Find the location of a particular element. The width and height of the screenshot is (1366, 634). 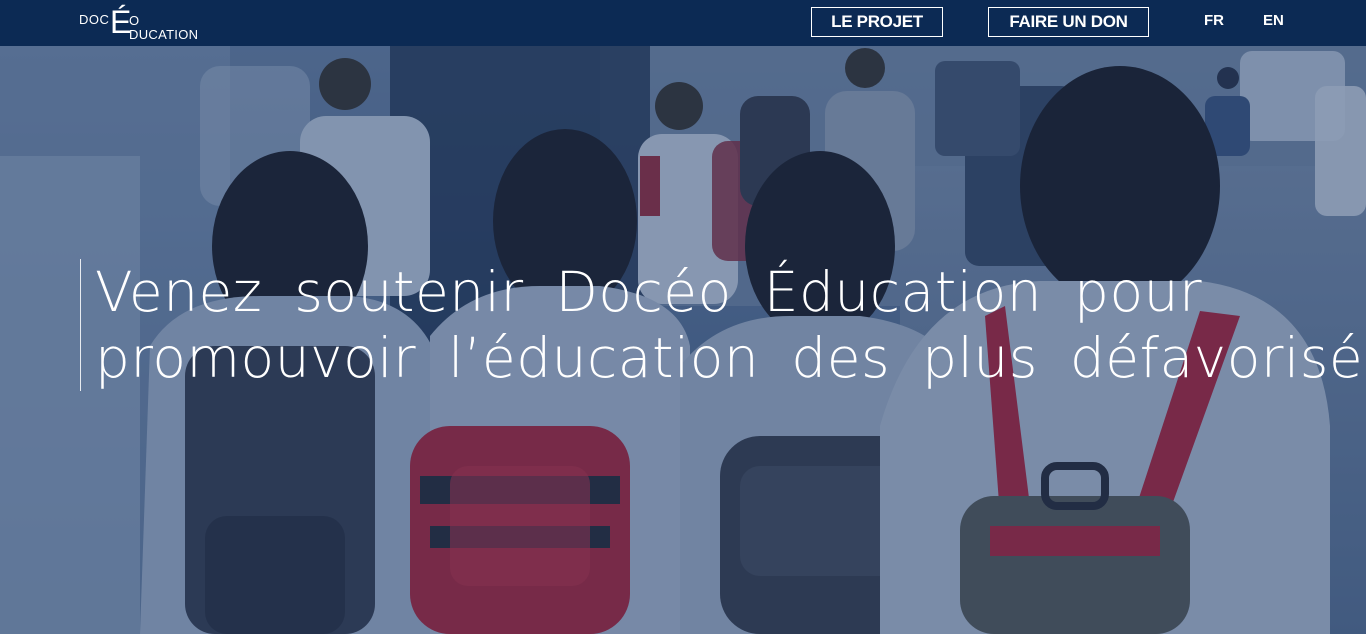

logo-text-o: O is located at coordinates (134, 20).